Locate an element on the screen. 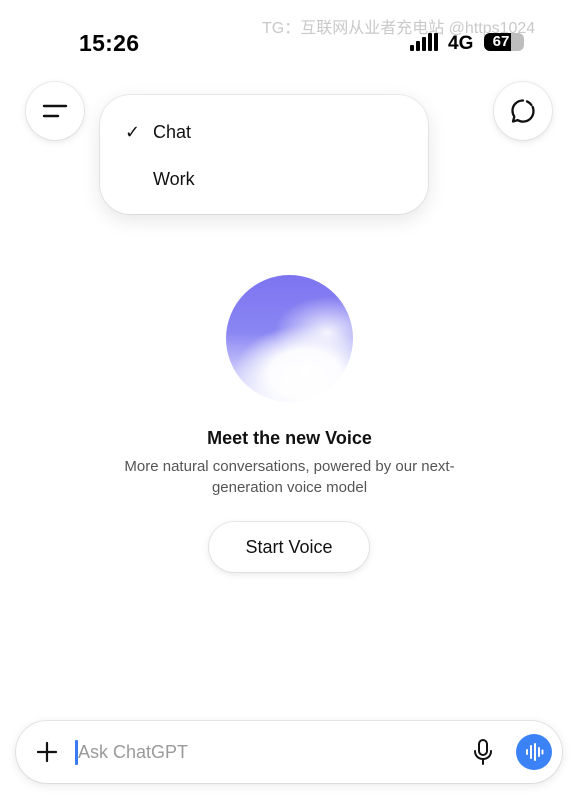  voice-mode-icon is located at coordinates (535, 752).